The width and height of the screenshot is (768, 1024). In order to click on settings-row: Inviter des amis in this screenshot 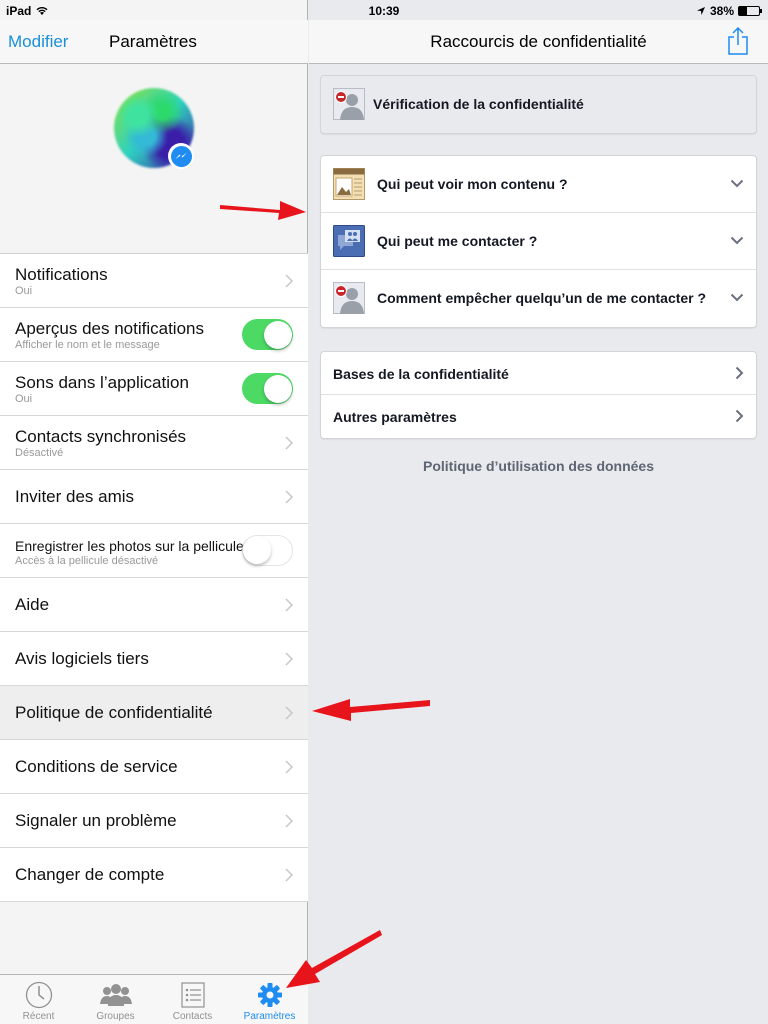, I will do `click(154, 497)`.